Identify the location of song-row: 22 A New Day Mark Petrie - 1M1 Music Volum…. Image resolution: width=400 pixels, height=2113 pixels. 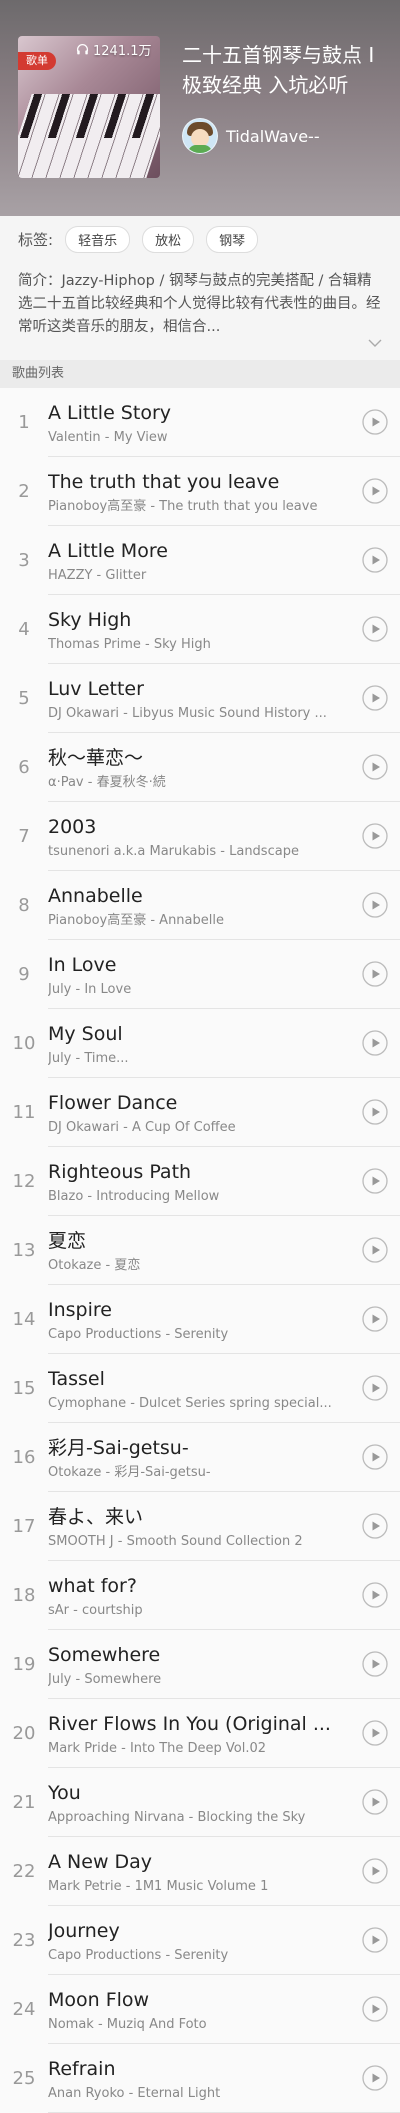
(200, 1871).